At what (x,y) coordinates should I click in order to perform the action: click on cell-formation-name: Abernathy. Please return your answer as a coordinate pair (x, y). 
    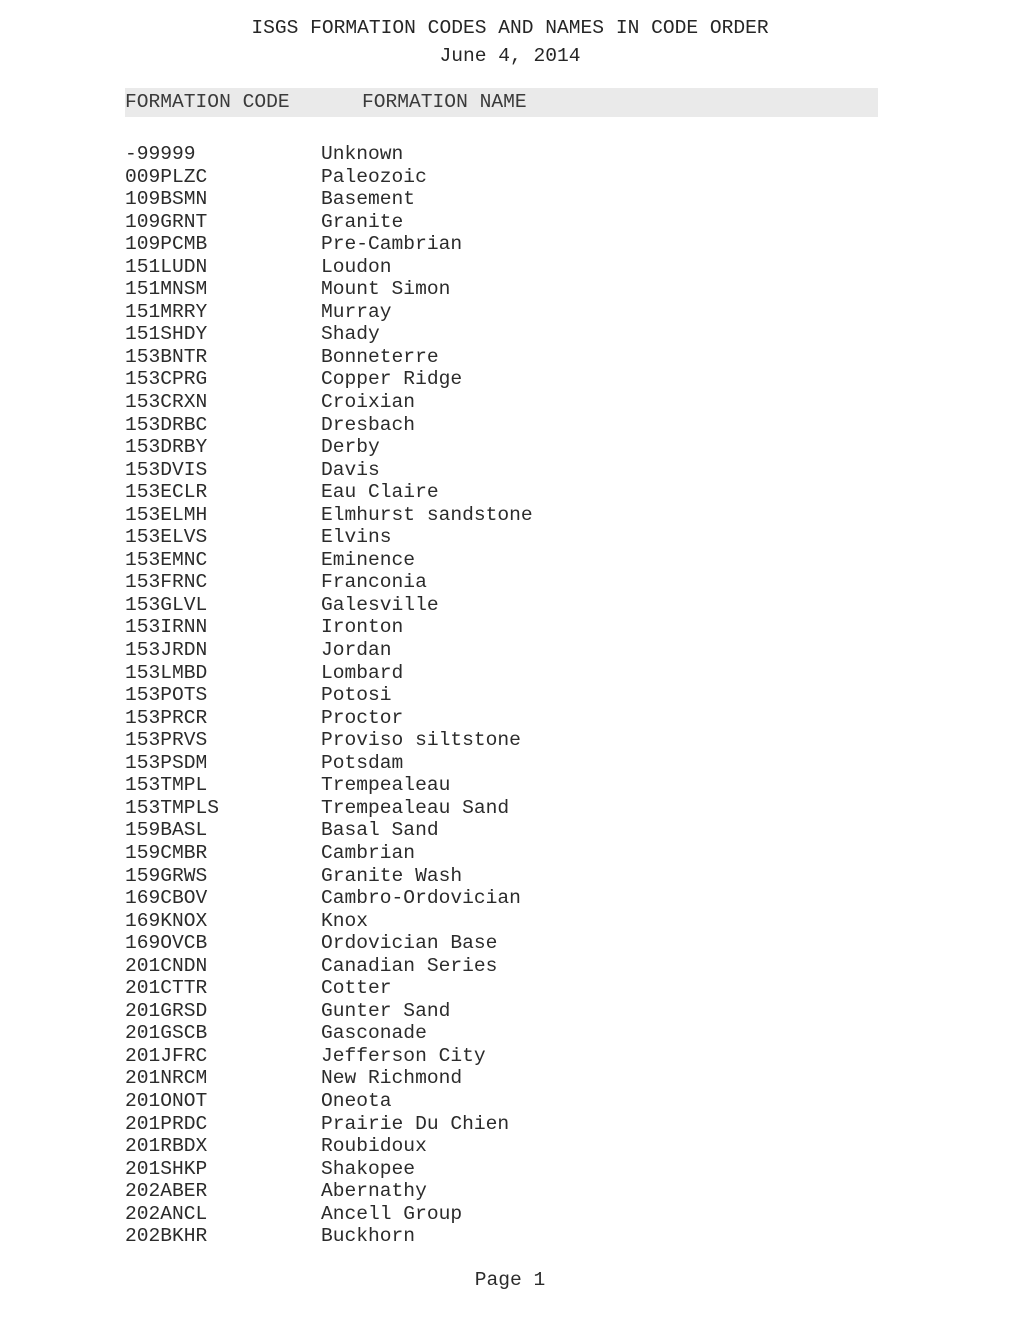
    Looking at the image, I should click on (374, 1191).